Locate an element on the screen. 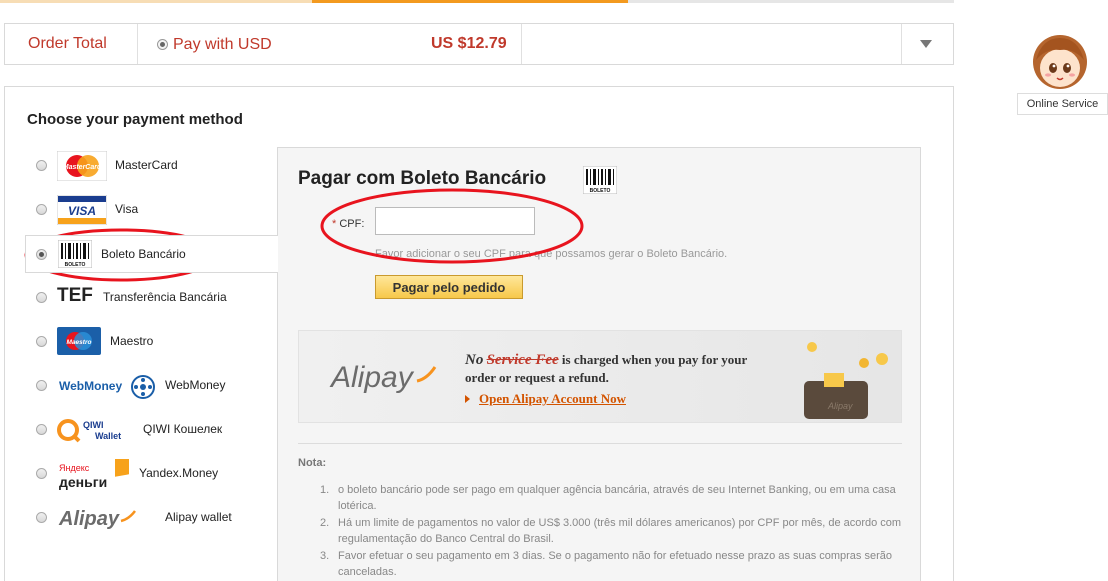 The image size is (1108, 581). svg-text: Maestro is located at coordinates (79, 342).